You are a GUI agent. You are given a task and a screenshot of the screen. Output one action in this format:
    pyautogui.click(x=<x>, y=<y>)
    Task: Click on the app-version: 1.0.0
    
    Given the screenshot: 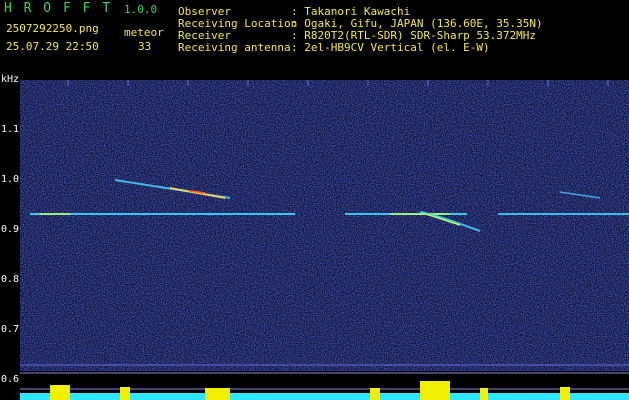 What is the action you would take?
    pyautogui.click(x=141, y=9)
    